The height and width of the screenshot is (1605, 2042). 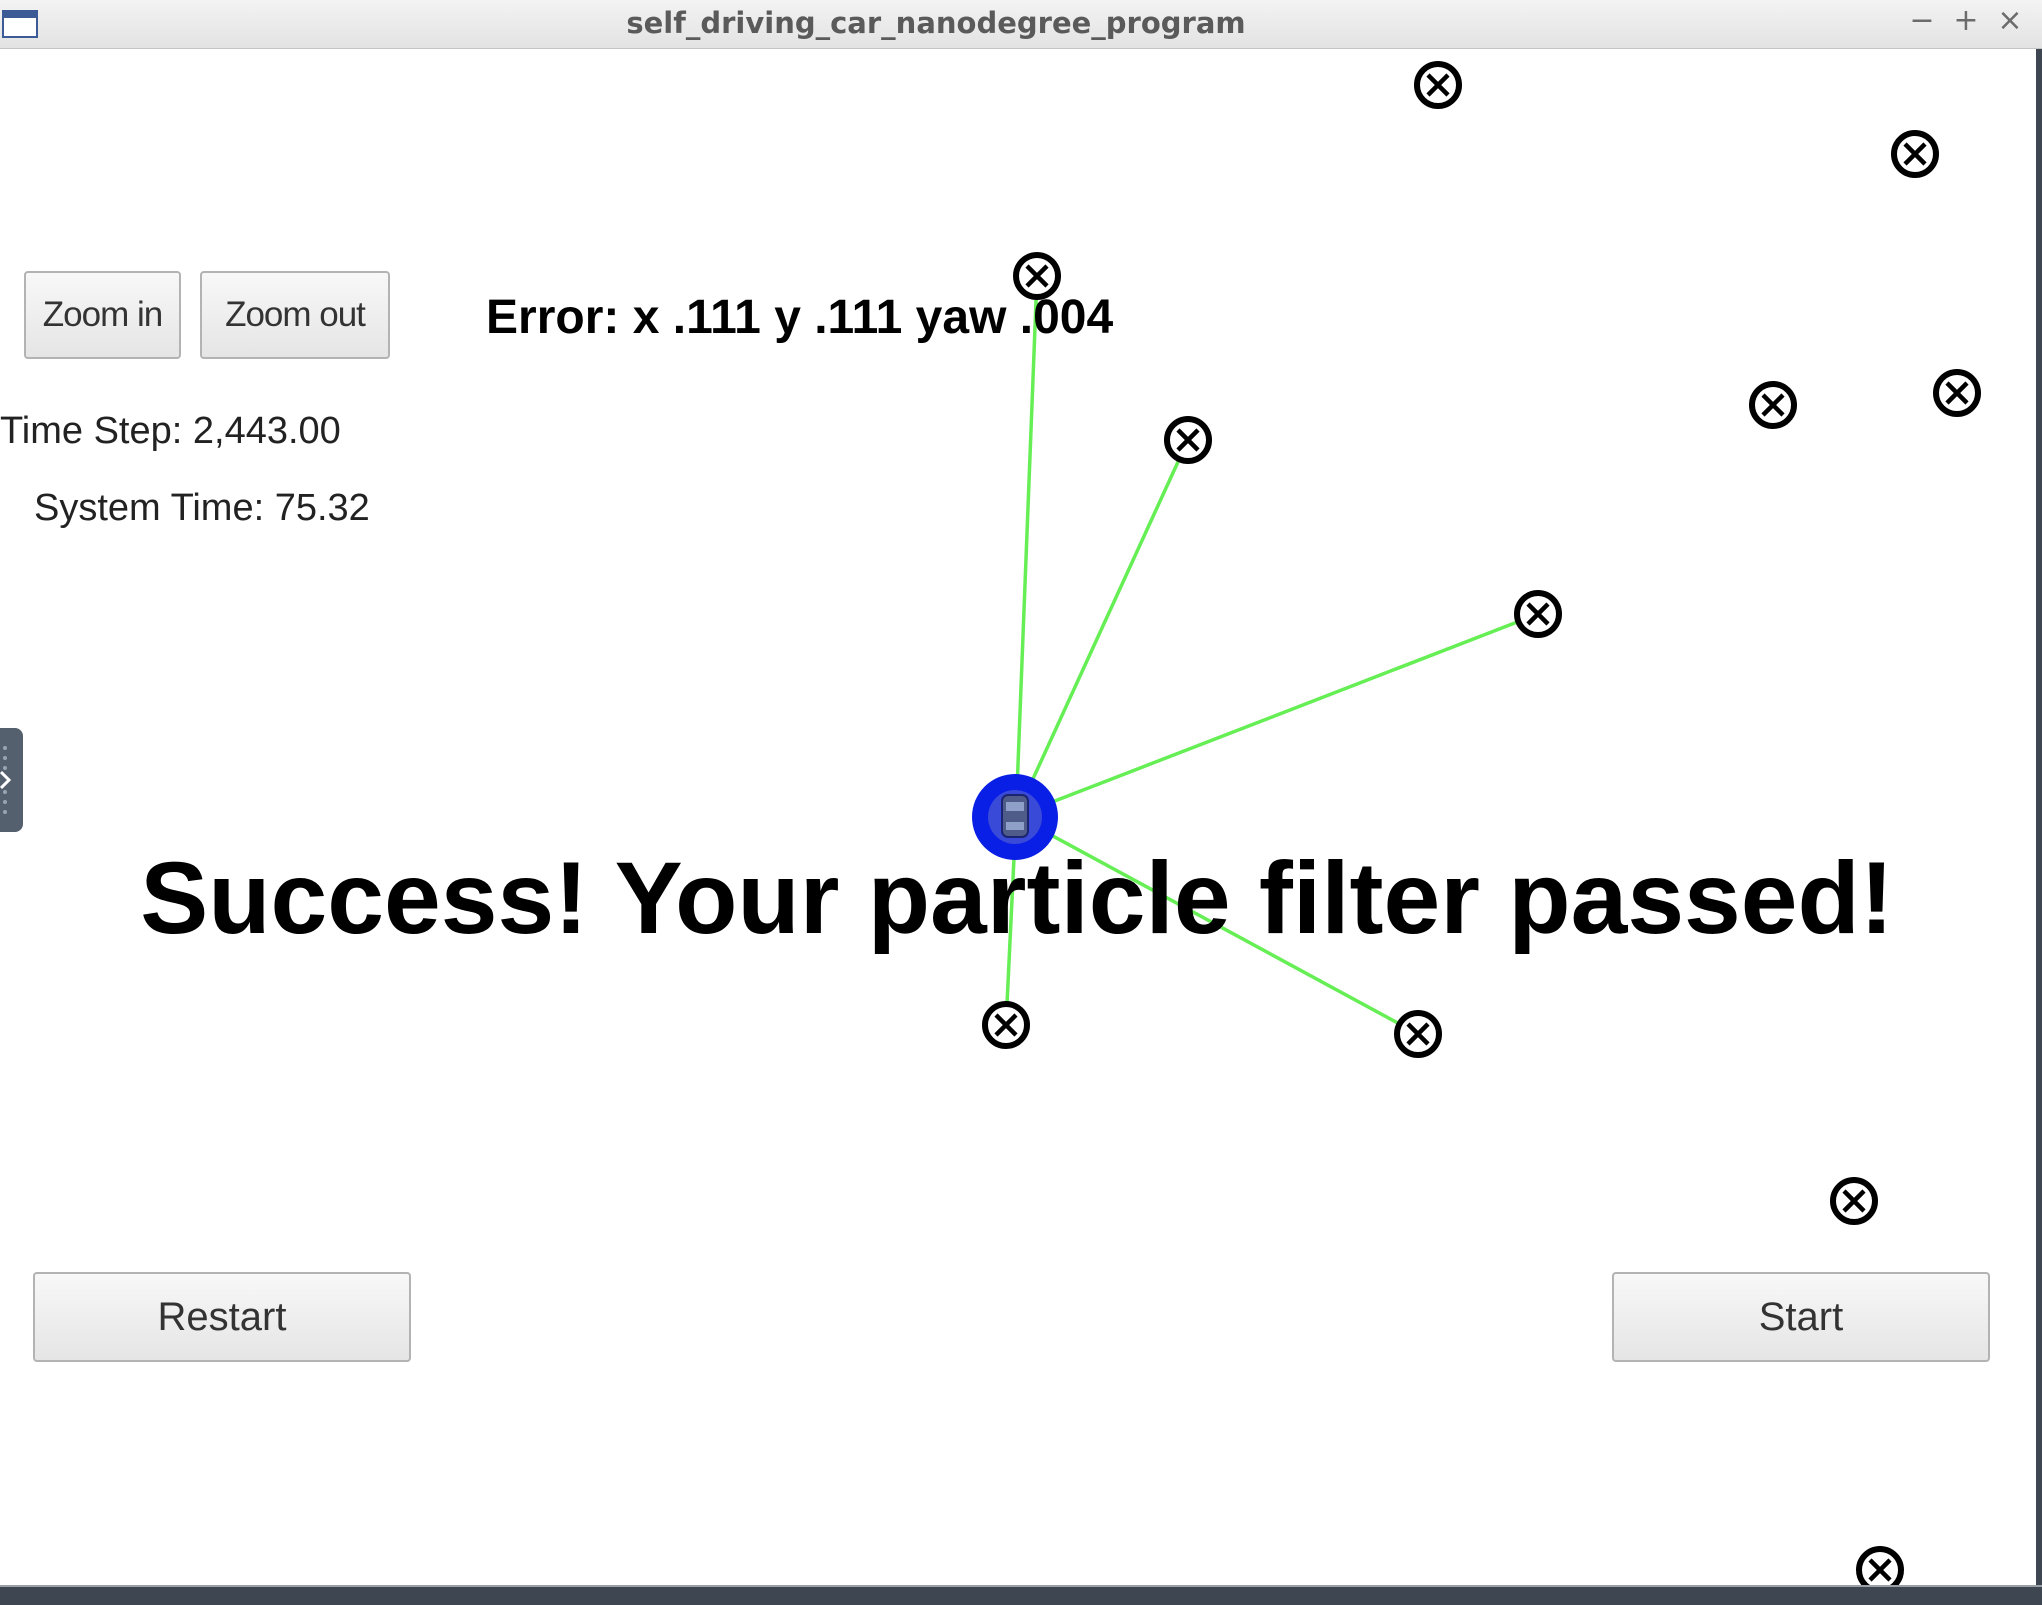 What do you see at coordinates (936, 23) in the screenshot?
I see `window-title: self_driving_car_nanodegree_program` at bounding box center [936, 23].